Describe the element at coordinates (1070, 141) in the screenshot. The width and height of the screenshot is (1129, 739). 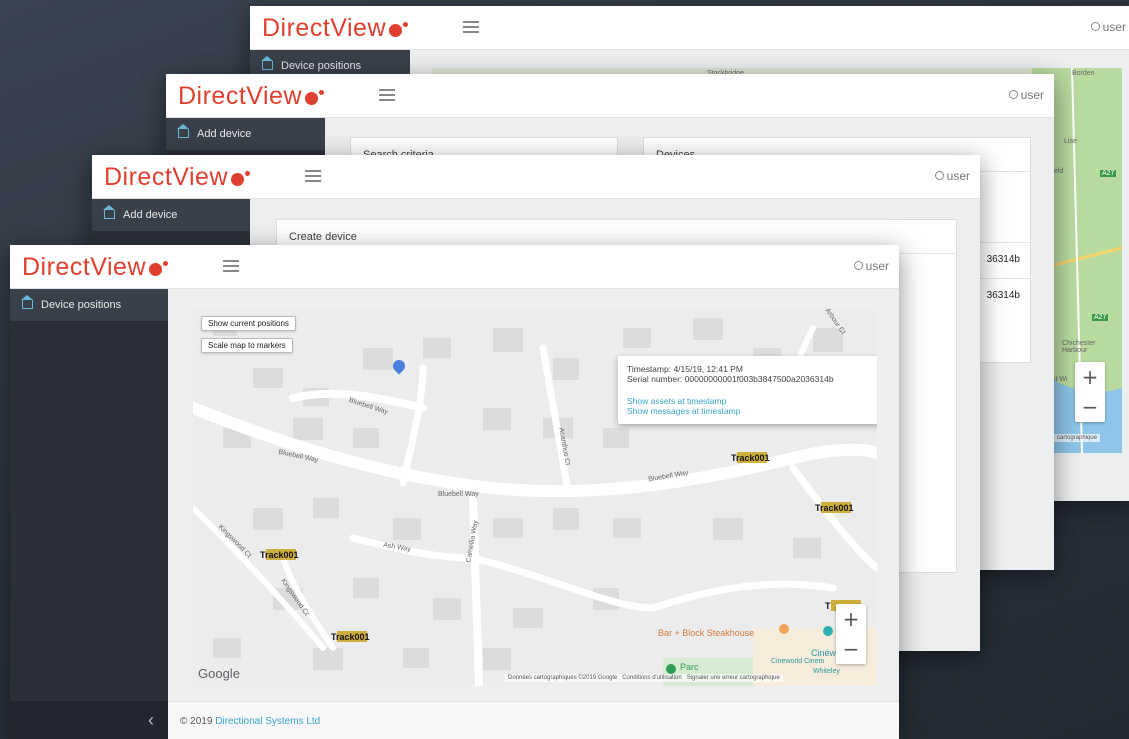
I see `map-label: Lise` at that location.